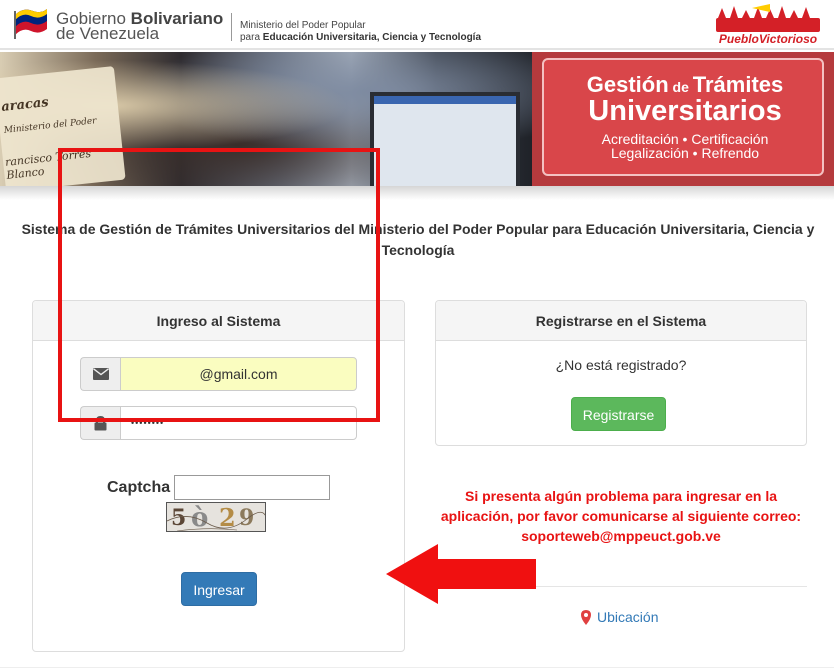  Describe the element at coordinates (618, 414) in the screenshot. I see `register-button: Registrarse` at that location.